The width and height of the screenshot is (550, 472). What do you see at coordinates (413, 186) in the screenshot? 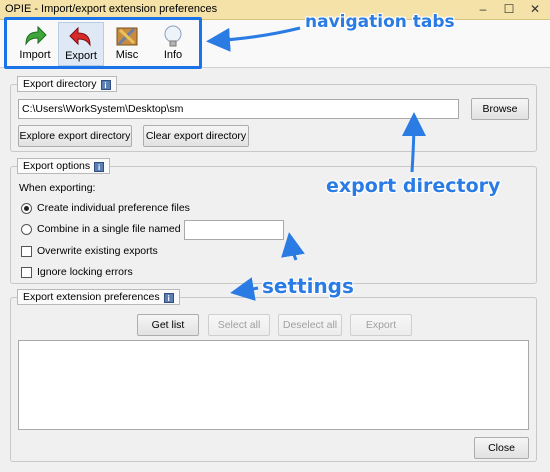
I see `export-directory-annotation: export directory` at bounding box center [413, 186].